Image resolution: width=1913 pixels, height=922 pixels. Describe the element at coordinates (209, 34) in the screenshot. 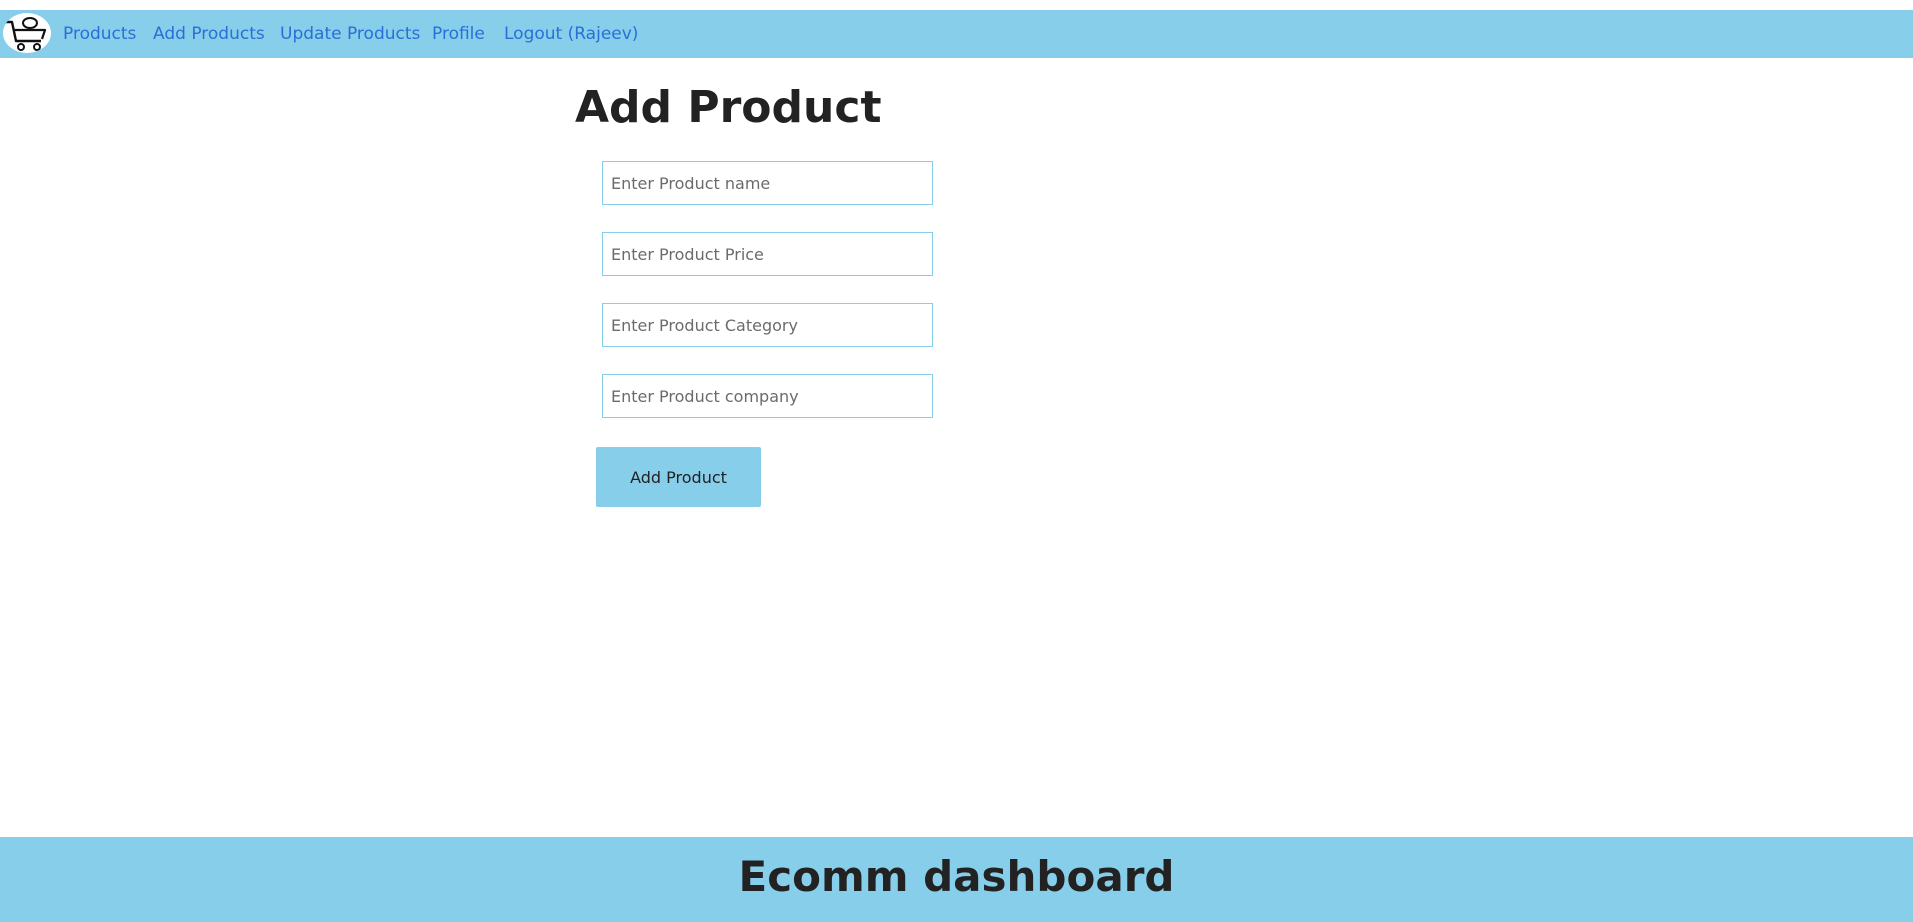

I see `nav-link-add-products: Add Products` at that location.